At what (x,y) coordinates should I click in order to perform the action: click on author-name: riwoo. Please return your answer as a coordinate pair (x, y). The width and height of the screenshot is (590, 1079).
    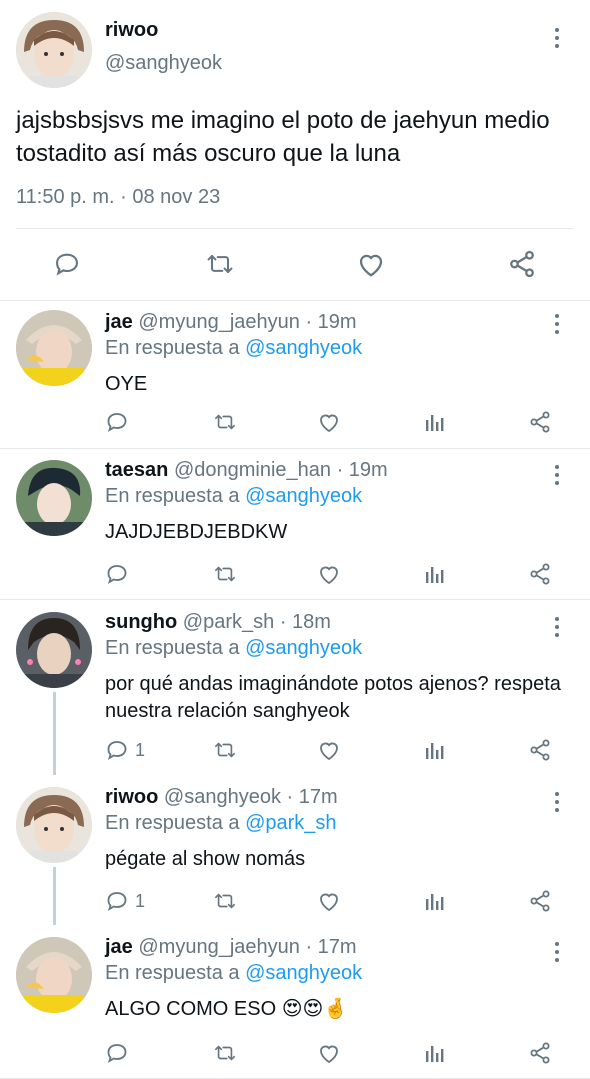
    Looking at the image, I should click on (131, 30).